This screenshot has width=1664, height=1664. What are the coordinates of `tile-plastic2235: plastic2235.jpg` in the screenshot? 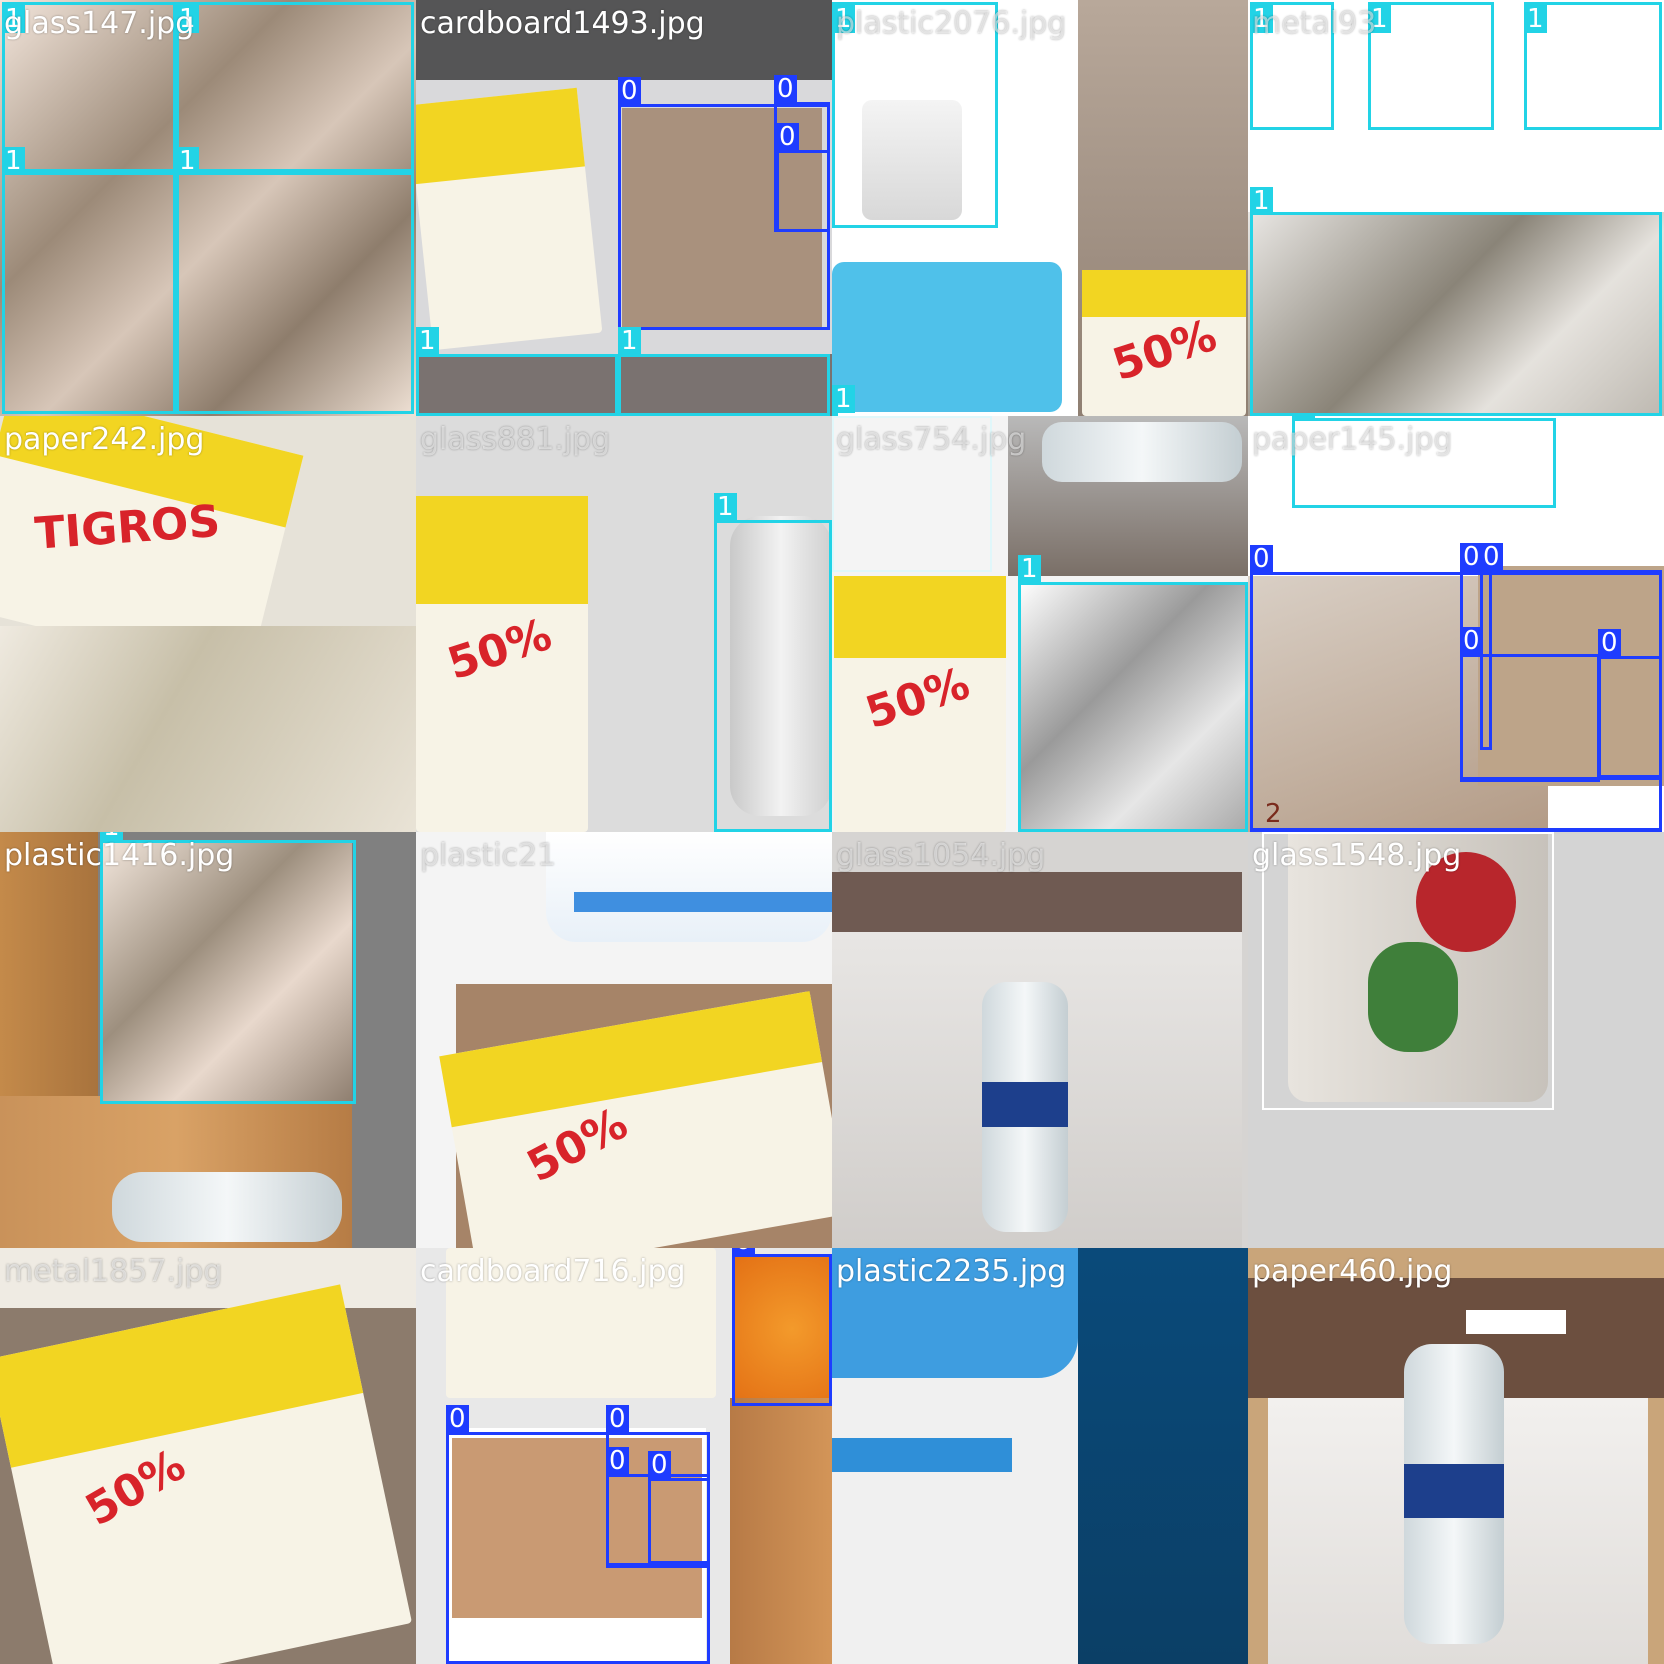 It's located at (1040, 1456).